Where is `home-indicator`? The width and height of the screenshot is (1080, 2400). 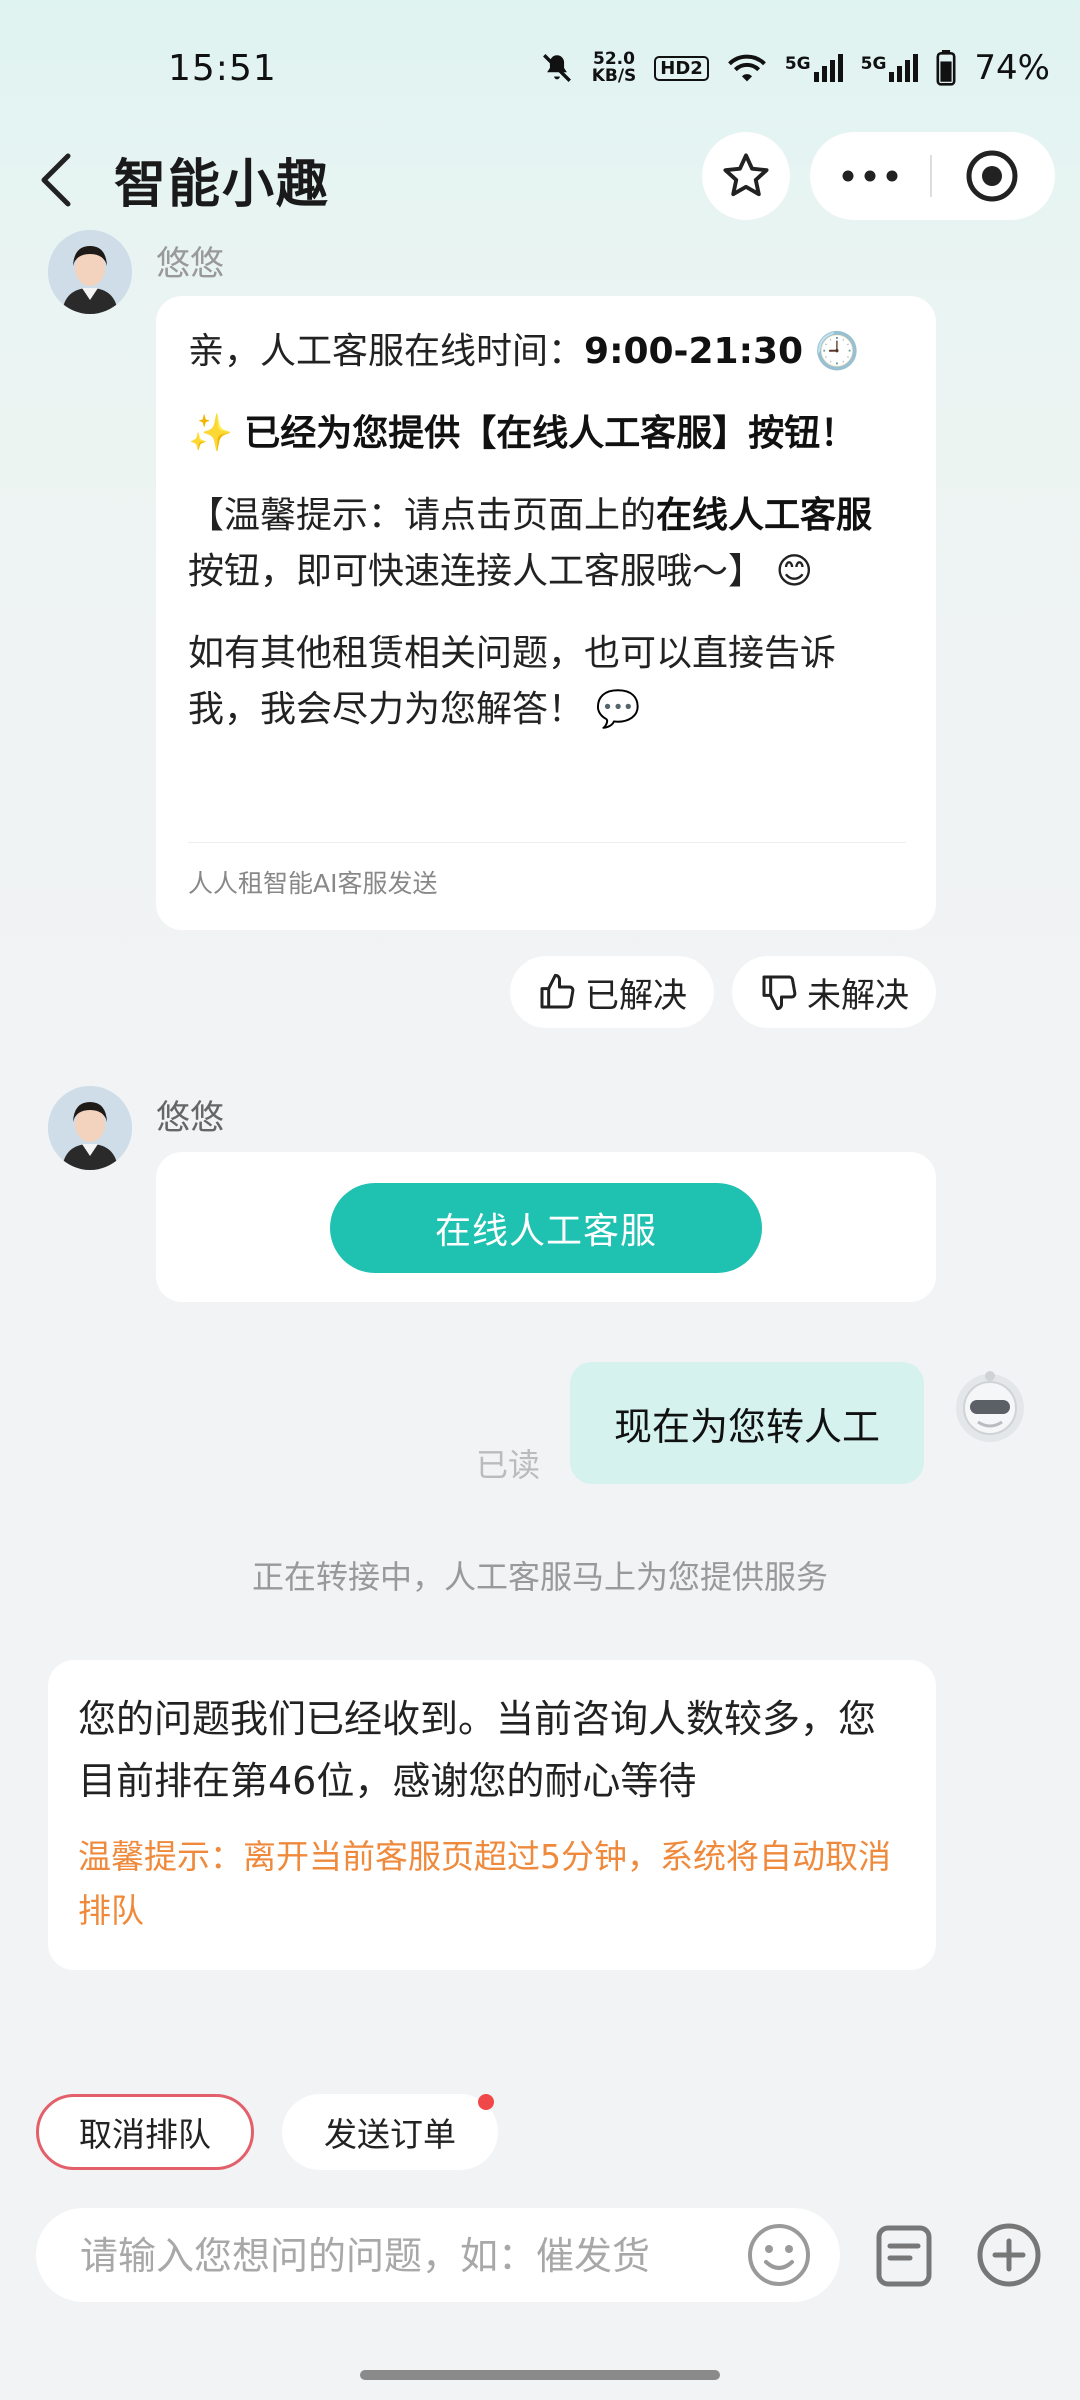
home-indicator is located at coordinates (540, 2375).